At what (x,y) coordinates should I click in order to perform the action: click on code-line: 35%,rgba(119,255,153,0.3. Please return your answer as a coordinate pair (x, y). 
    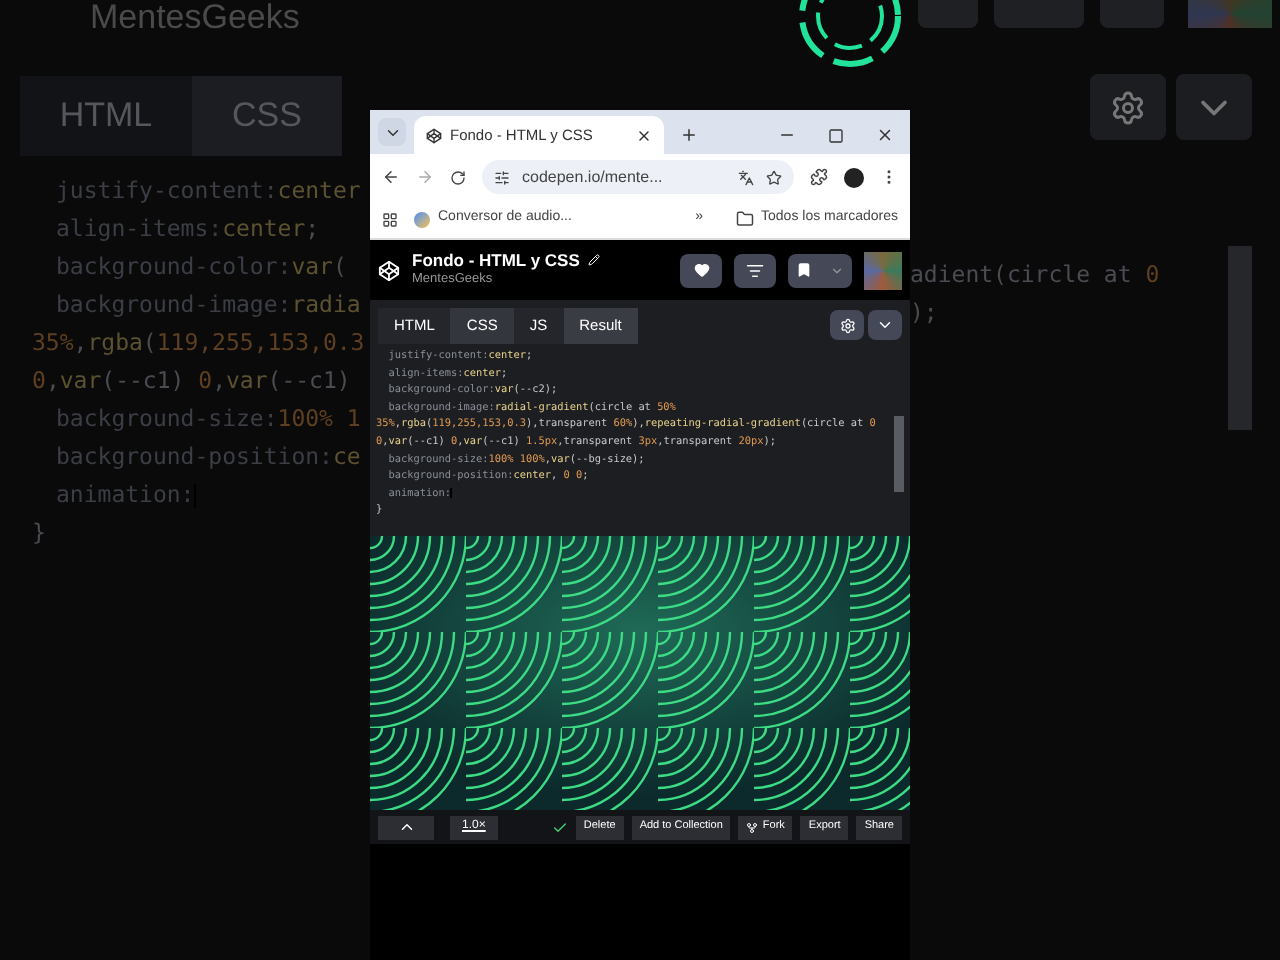
    Looking at the image, I should click on (199, 343).